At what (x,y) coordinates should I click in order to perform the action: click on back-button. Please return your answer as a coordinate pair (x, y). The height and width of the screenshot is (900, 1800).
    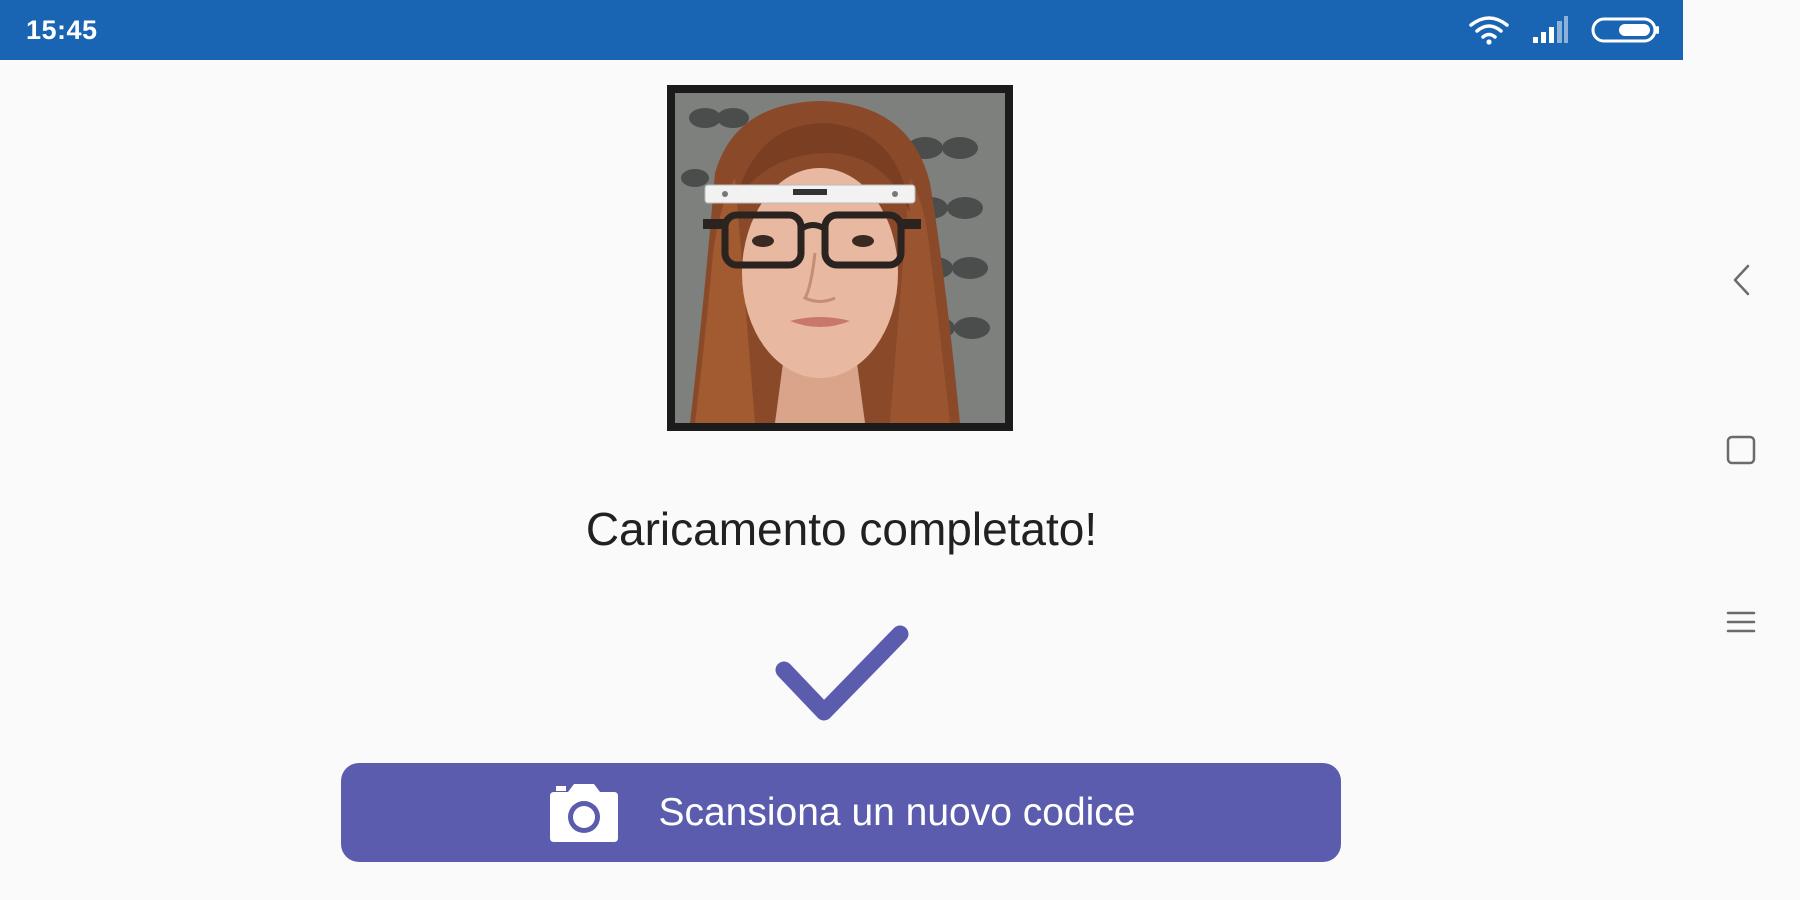
    Looking at the image, I should click on (1741, 280).